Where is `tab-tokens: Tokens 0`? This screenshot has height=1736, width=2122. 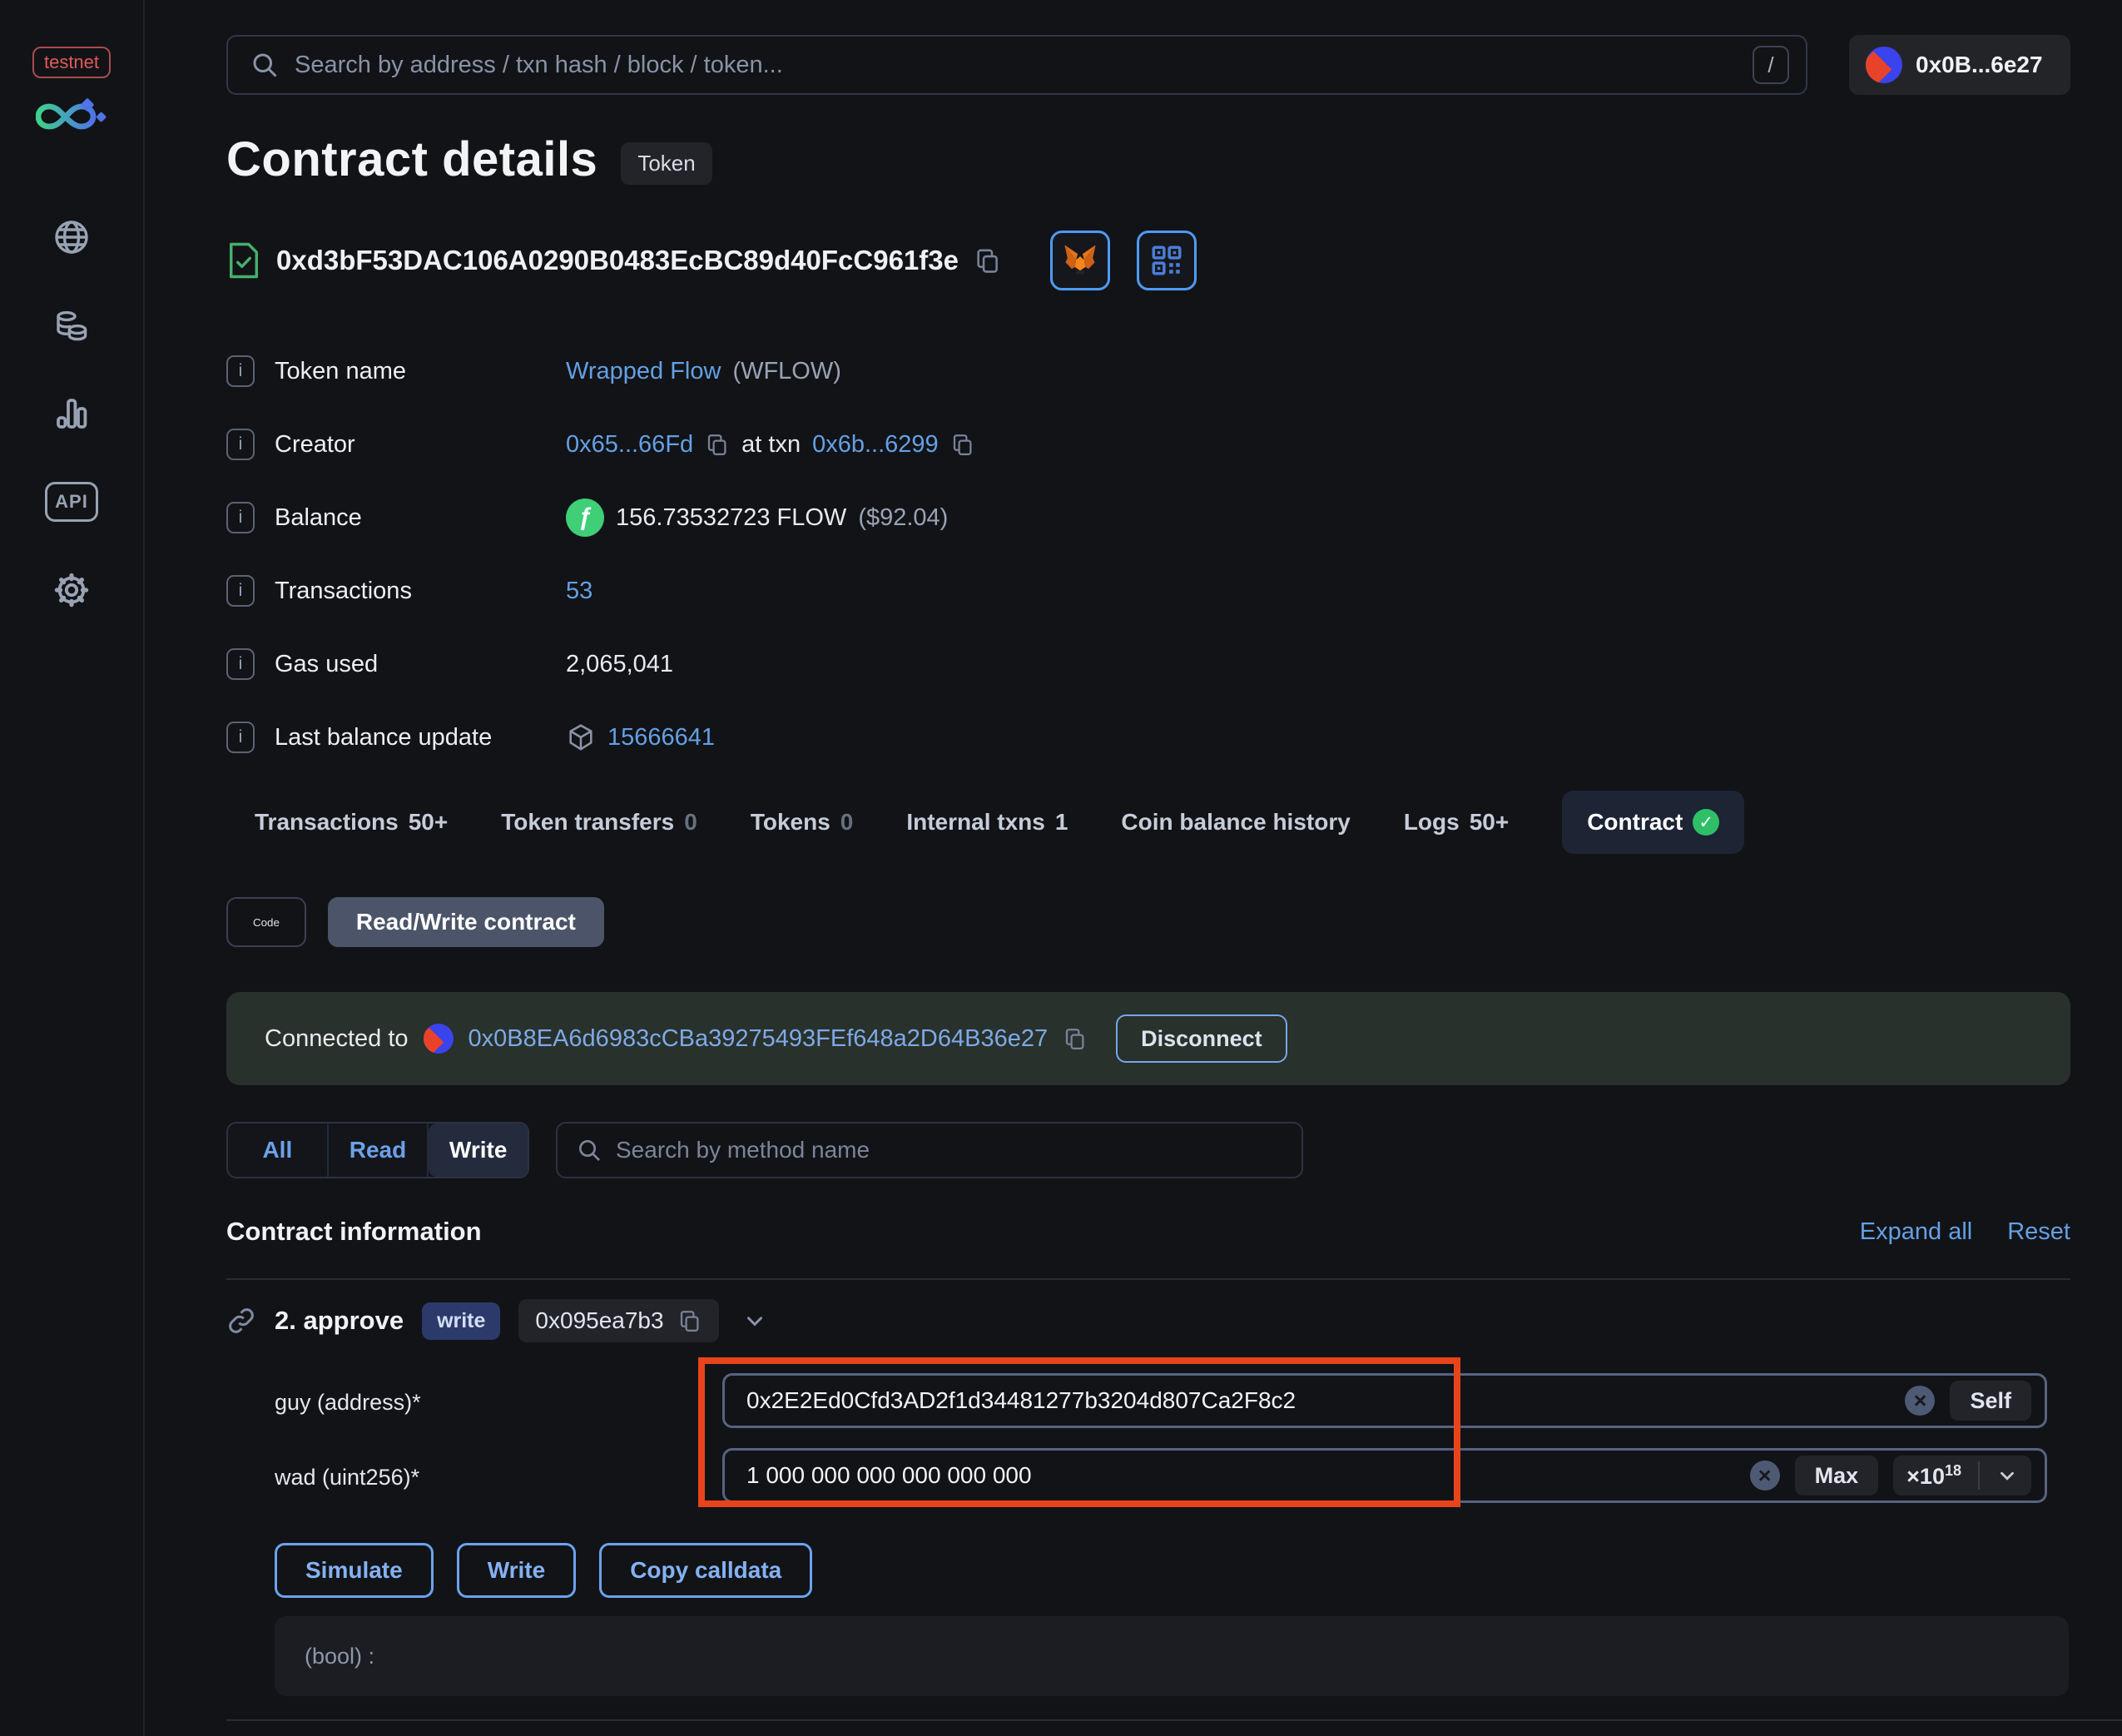
tab-tokens: Tokens 0 is located at coordinates (802, 822).